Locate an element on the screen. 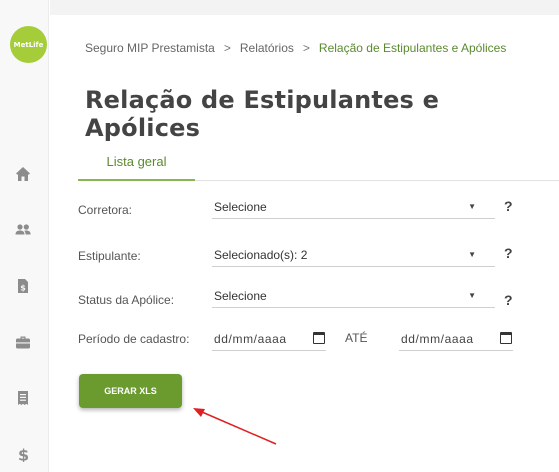  status-help-icon: ? is located at coordinates (508, 300).